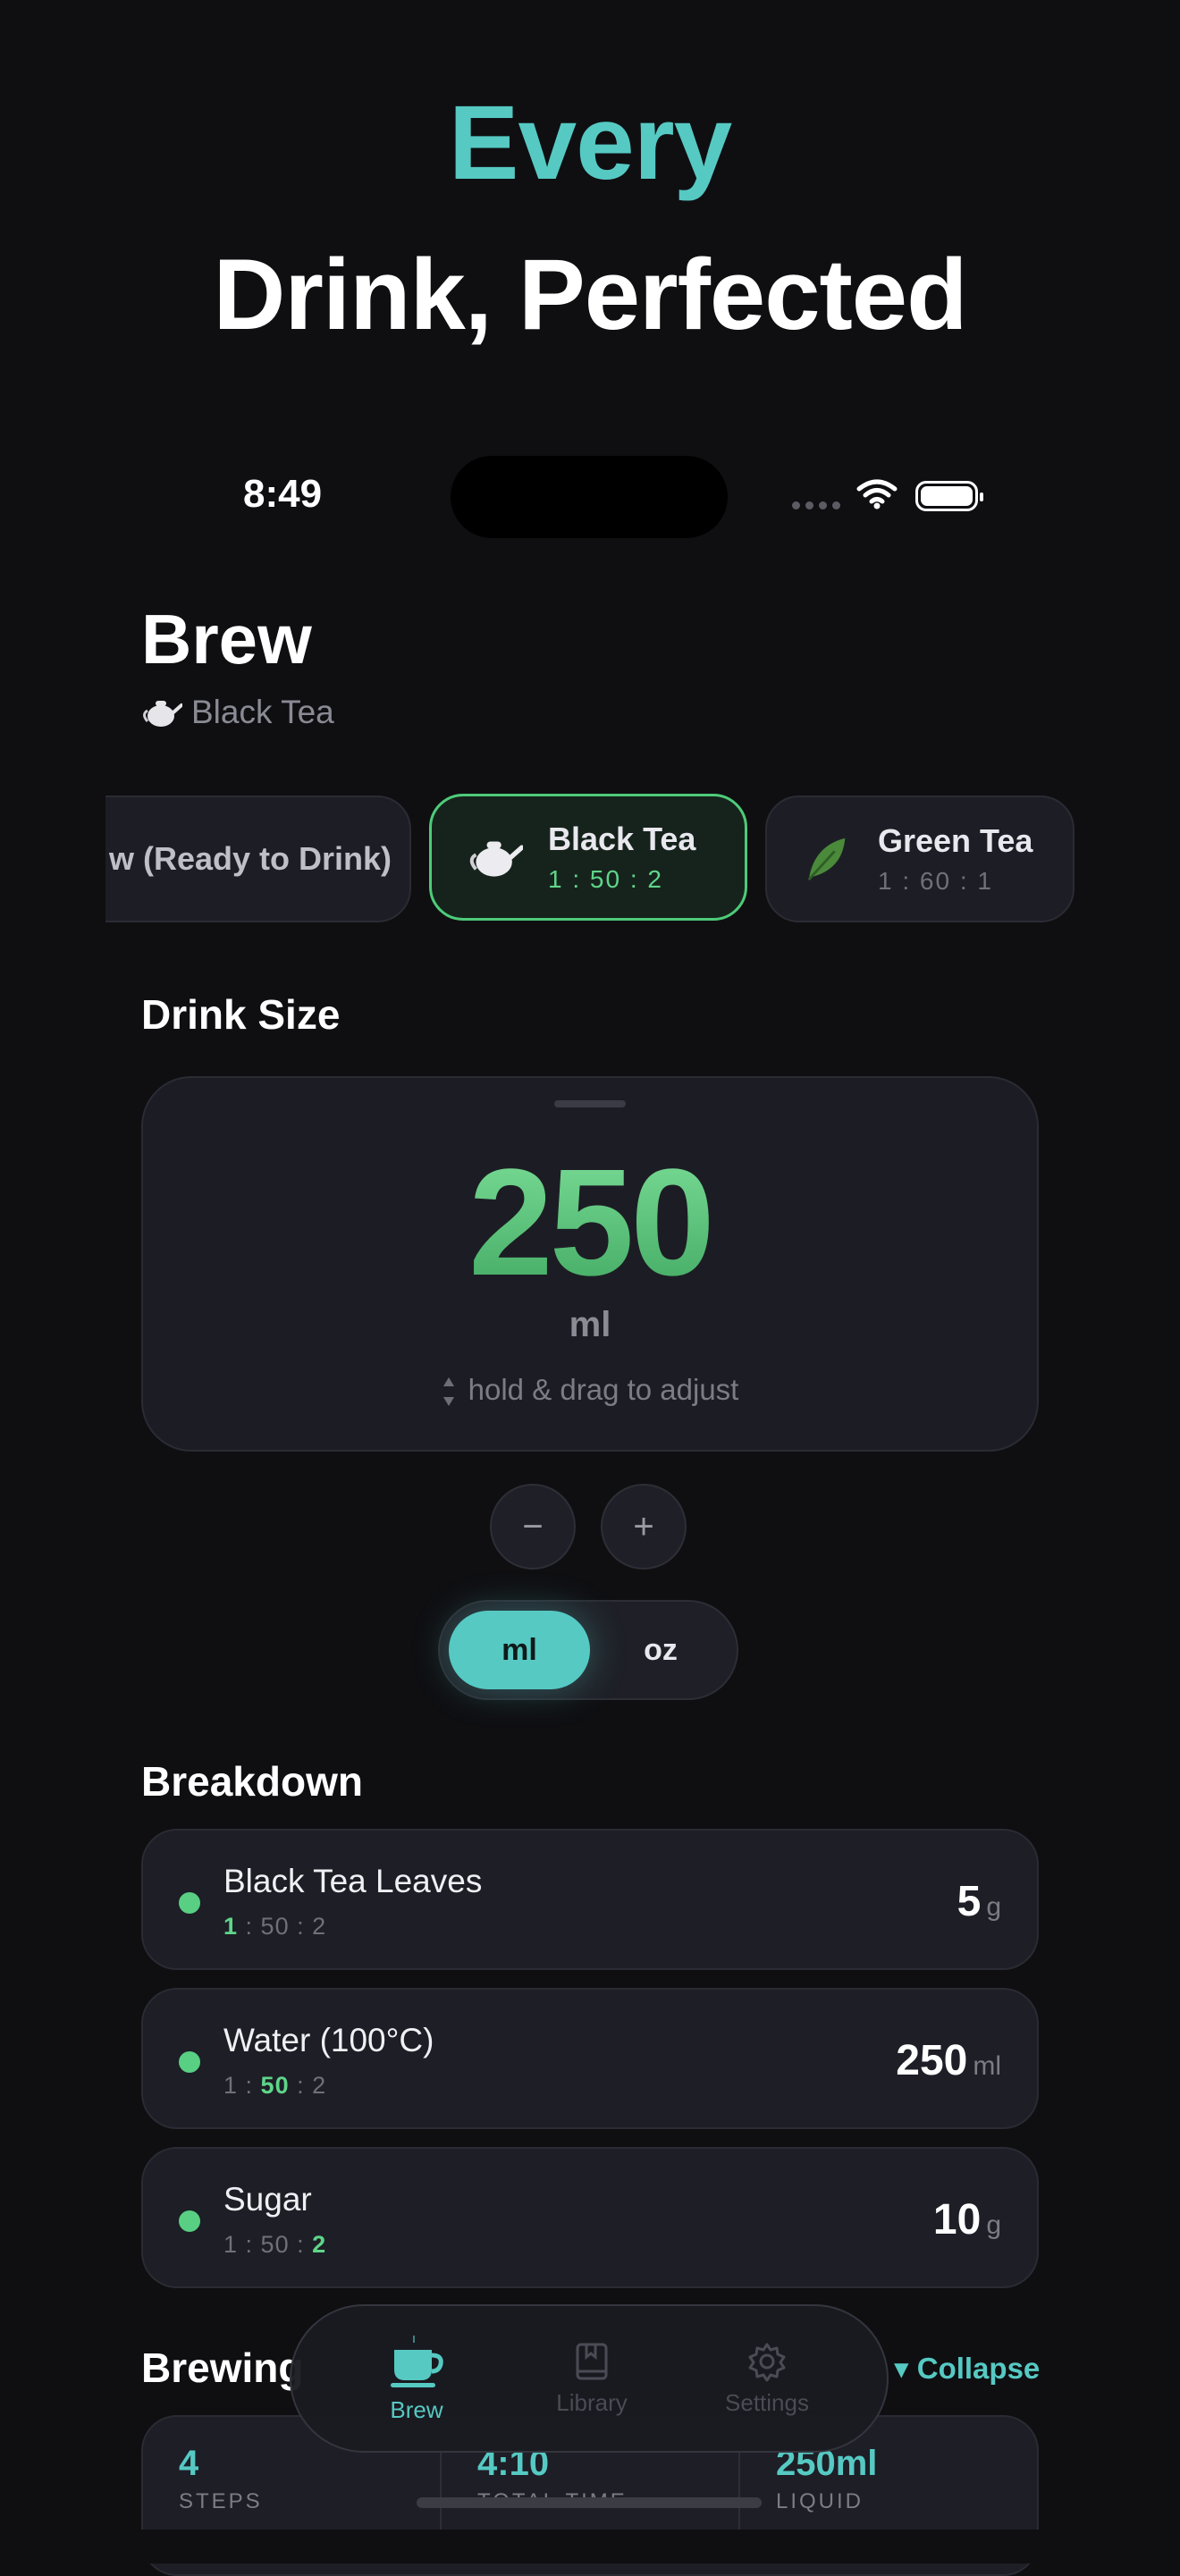  What do you see at coordinates (519, 1650) in the screenshot?
I see `unit-option-ml: ml` at bounding box center [519, 1650].